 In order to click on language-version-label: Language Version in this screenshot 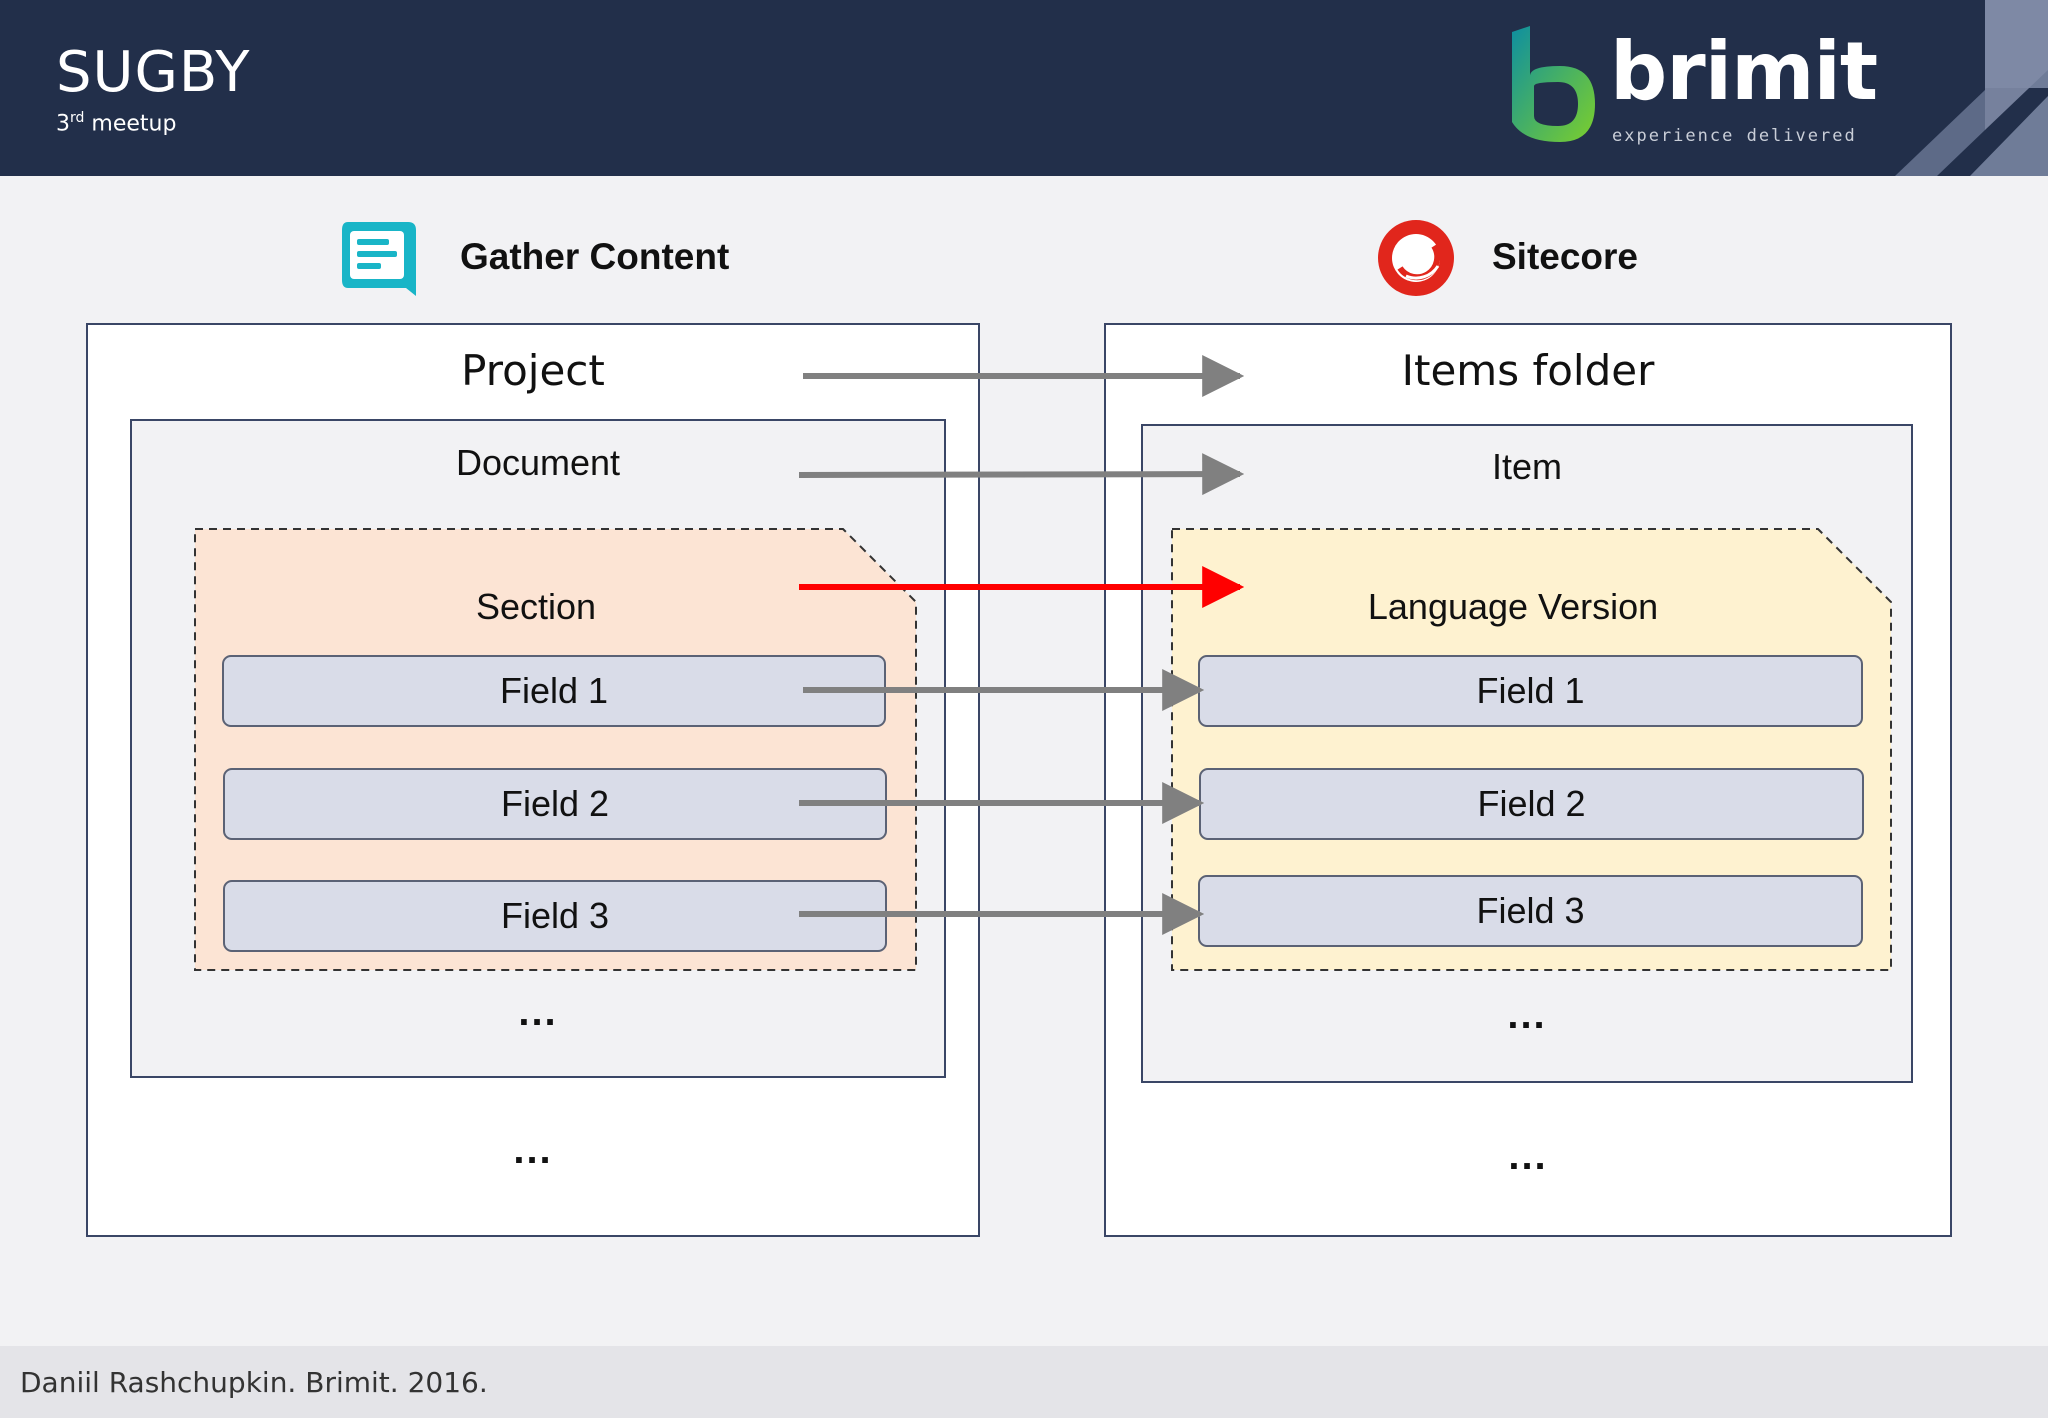, I will do `click(1513, 606)`.